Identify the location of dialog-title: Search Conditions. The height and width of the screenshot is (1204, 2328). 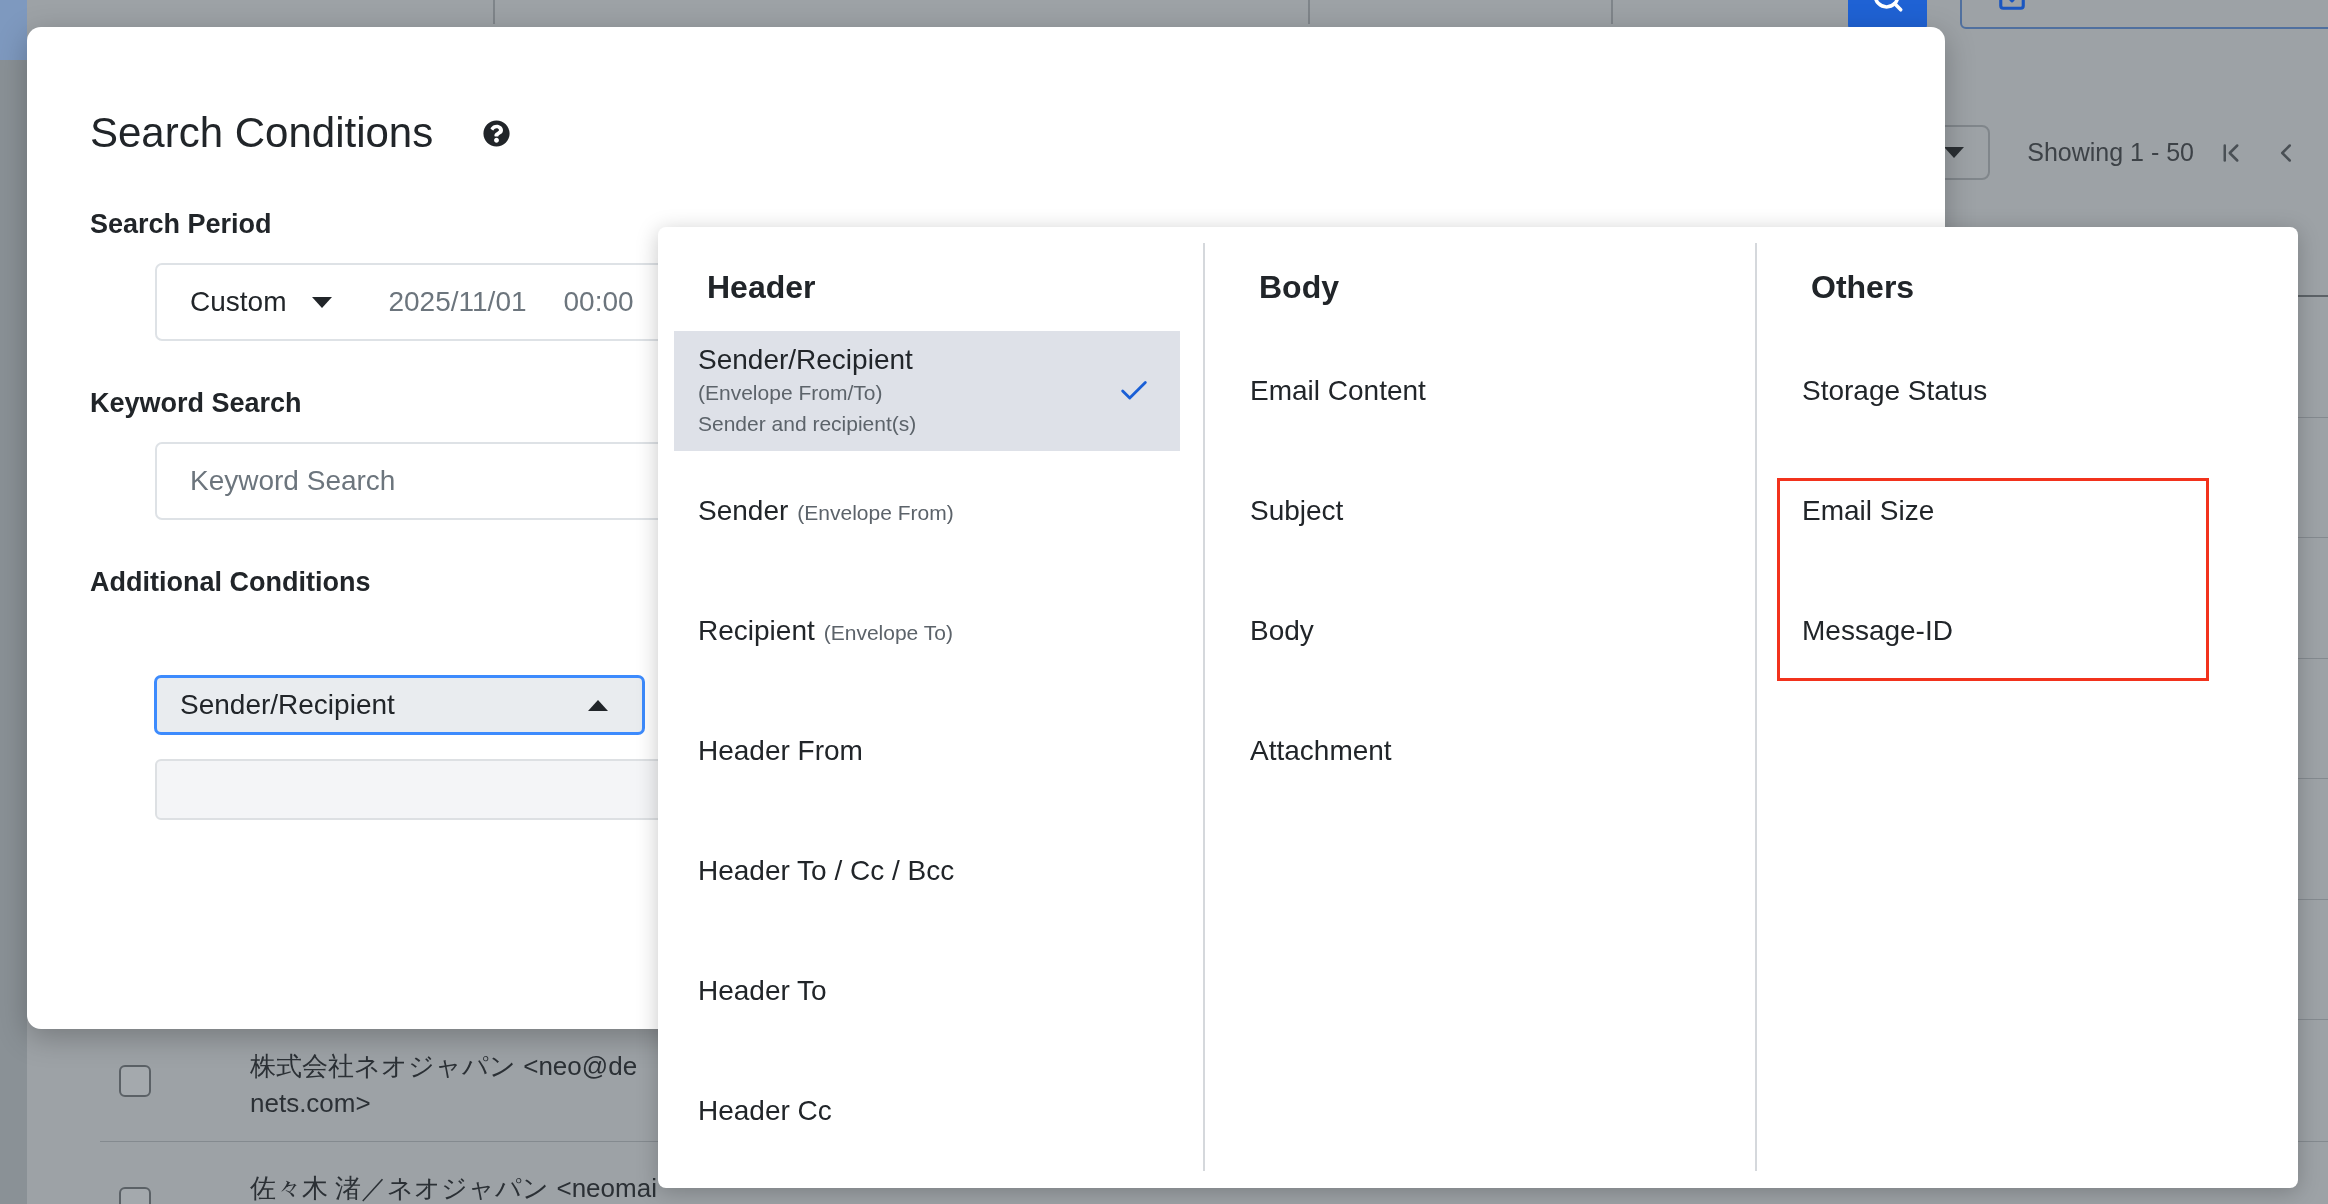
(262, 133).